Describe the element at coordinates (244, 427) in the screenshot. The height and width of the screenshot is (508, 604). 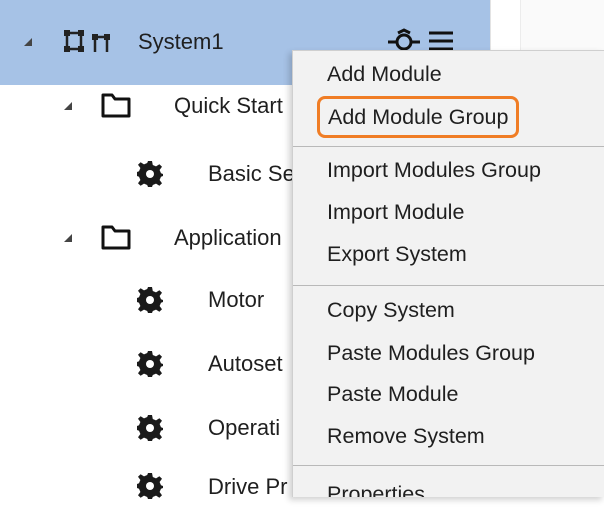
I see `tree-node-label: Operati` at that location.